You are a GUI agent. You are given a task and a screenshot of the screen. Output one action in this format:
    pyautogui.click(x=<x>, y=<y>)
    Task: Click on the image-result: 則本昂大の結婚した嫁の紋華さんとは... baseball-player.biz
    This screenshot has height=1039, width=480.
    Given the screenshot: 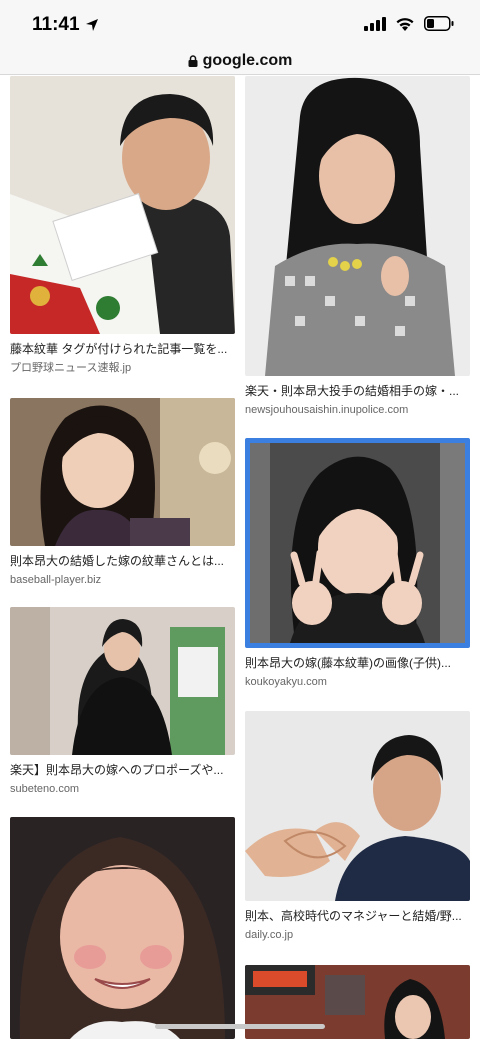 What is the action you would take?
    pyautogui.click(x=122, y=492)
    